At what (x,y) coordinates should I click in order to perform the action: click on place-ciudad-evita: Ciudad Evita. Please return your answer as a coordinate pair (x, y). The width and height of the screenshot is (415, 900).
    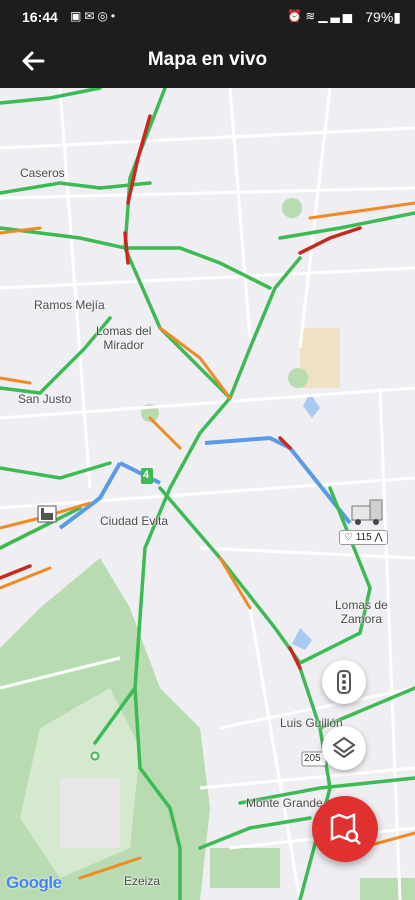
    Looking at the image, I should click on (134, 521).